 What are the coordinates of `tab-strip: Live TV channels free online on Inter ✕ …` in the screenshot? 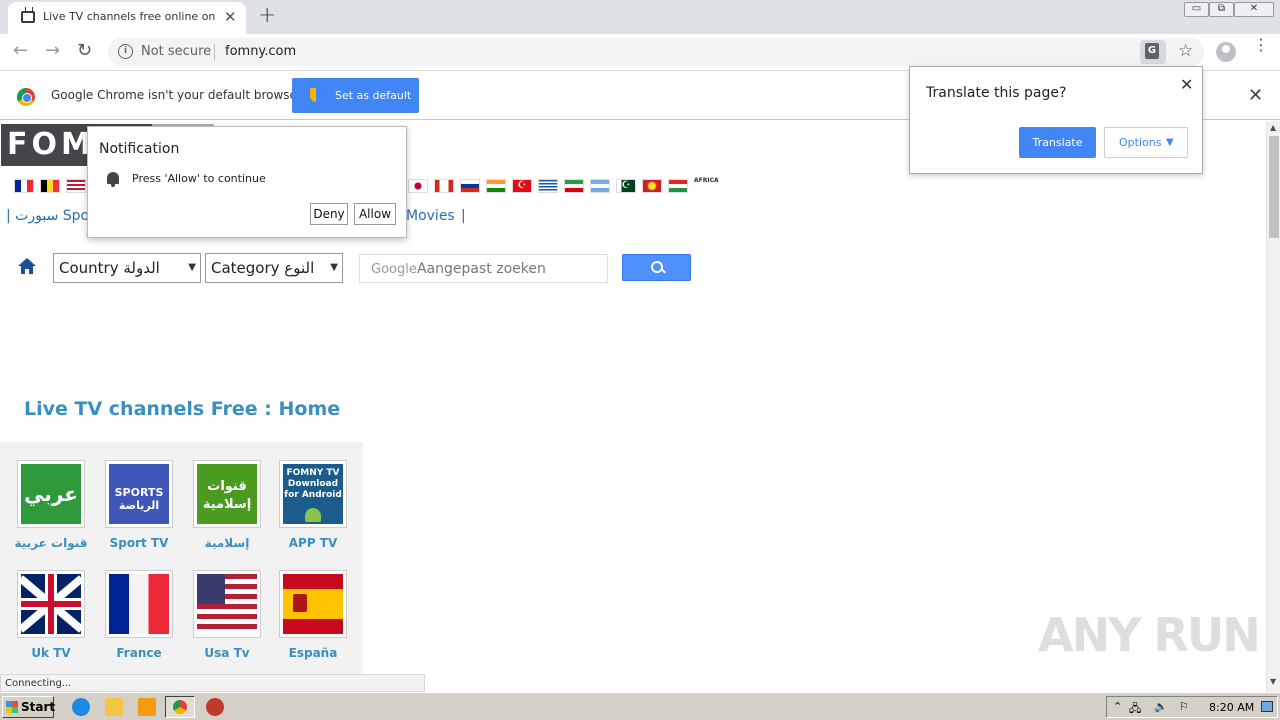 It's located at (640, 17).